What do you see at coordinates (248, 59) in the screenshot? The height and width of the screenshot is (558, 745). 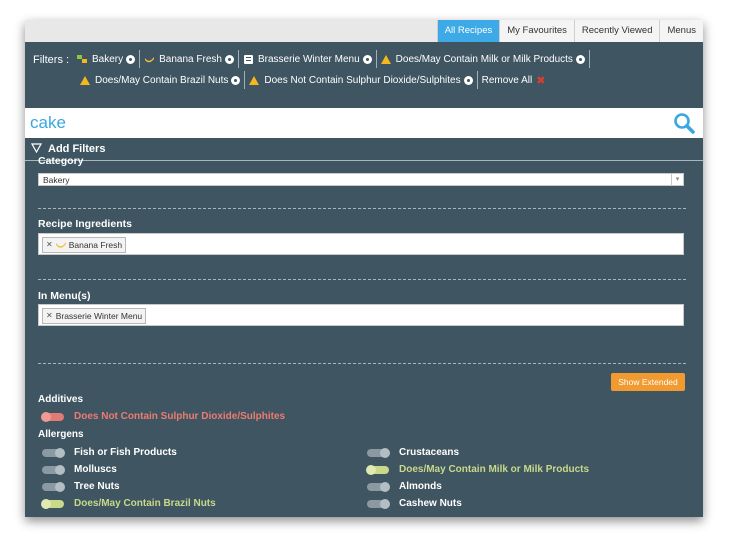 I see `menu-icon` at bounding box center [248, 59].